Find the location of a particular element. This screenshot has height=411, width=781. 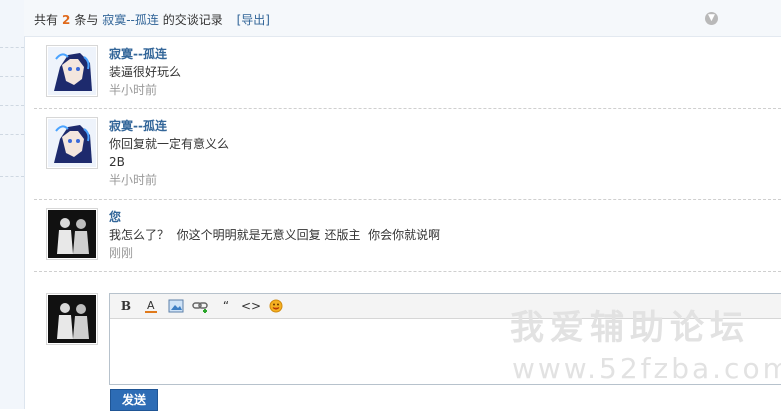

conversation-summary: 共有 2 条与 寂寞--孤连 的交谈记录 [导出] is located at coordinates (152, 20).